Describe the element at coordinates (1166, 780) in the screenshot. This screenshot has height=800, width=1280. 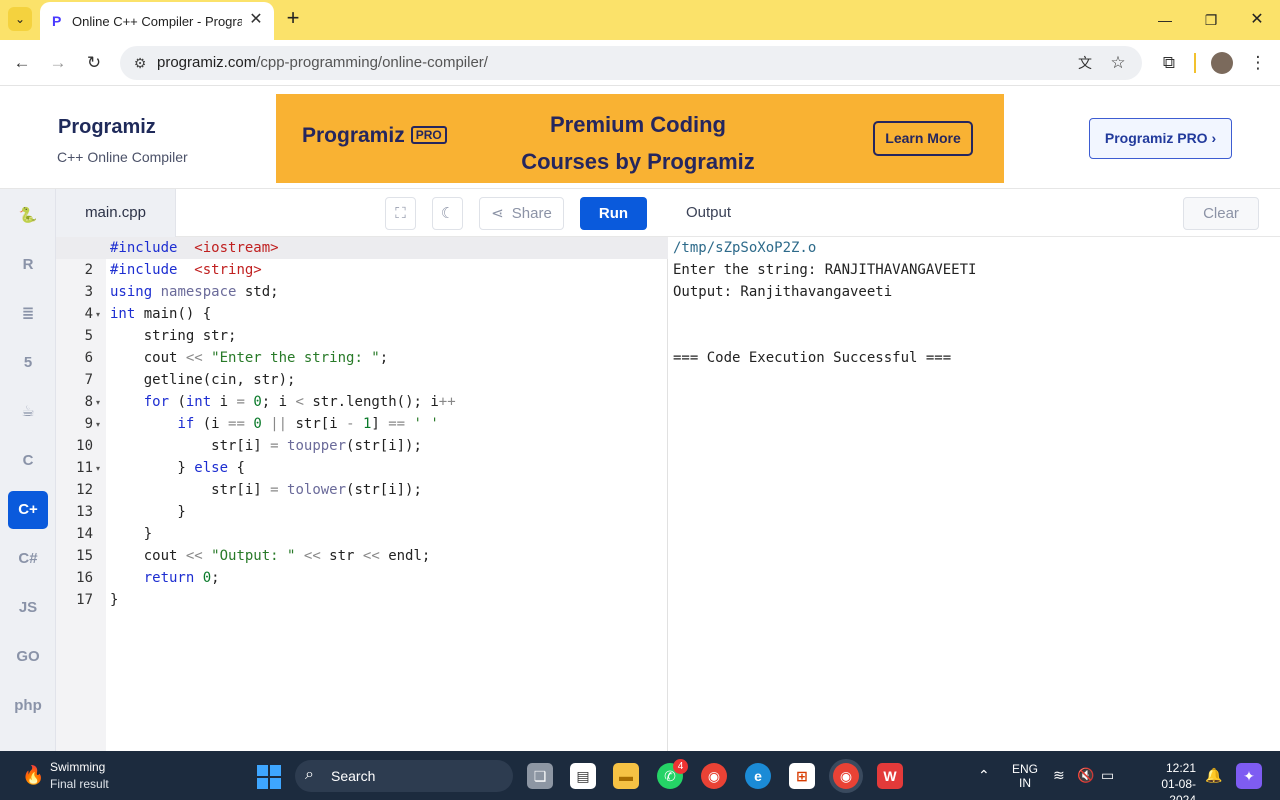
I see `taskbar-clock: 12:21 01-08-2024` at that location.